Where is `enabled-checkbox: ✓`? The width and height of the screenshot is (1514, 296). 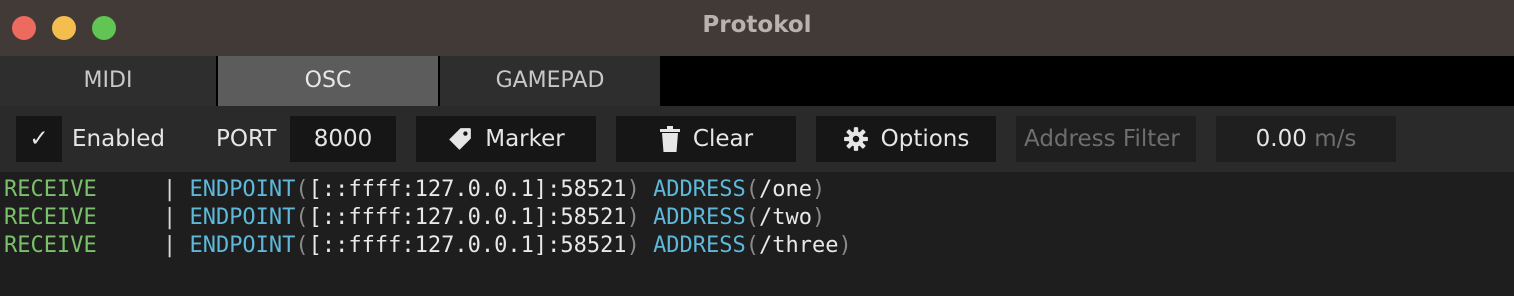 enabled-checkbox: ✓ is located at coordinates (39, 139).